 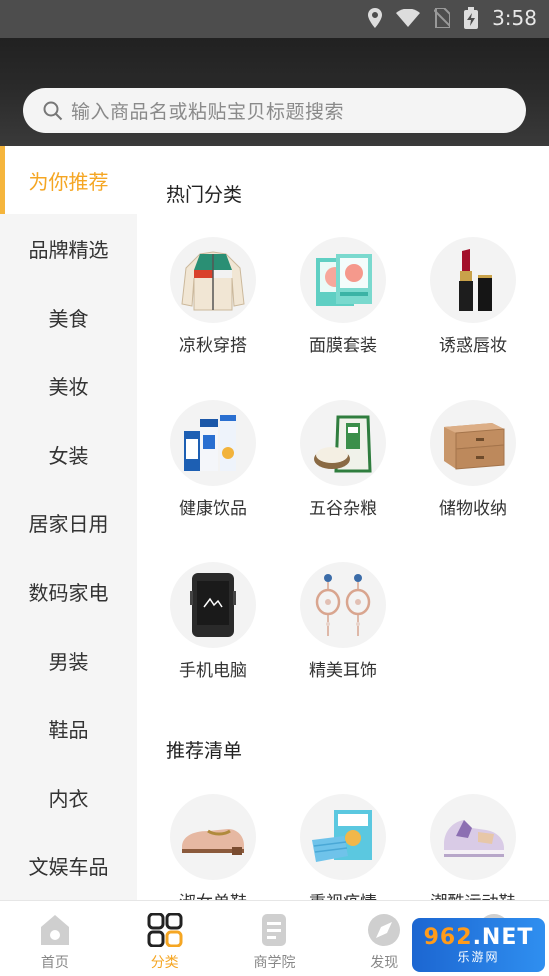 I want to click on nav-academy: 商学院, so click(x=275, y=938).